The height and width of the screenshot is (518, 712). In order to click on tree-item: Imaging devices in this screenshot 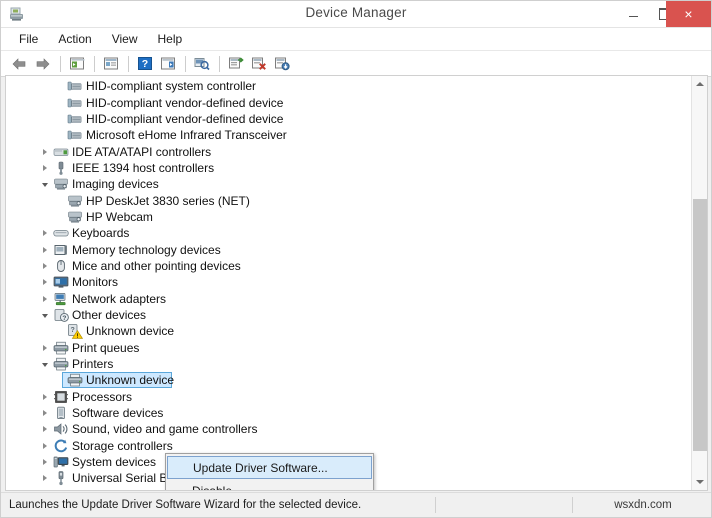, I will do `click(349, 184)`.